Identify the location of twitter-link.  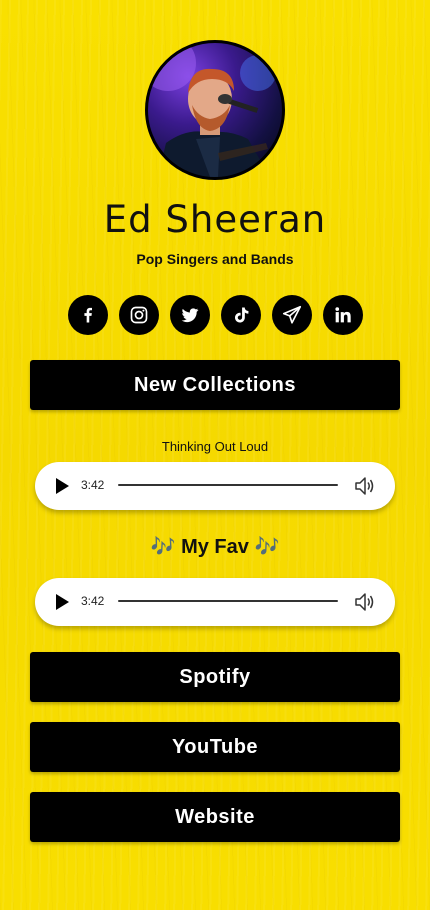
(190, 315).